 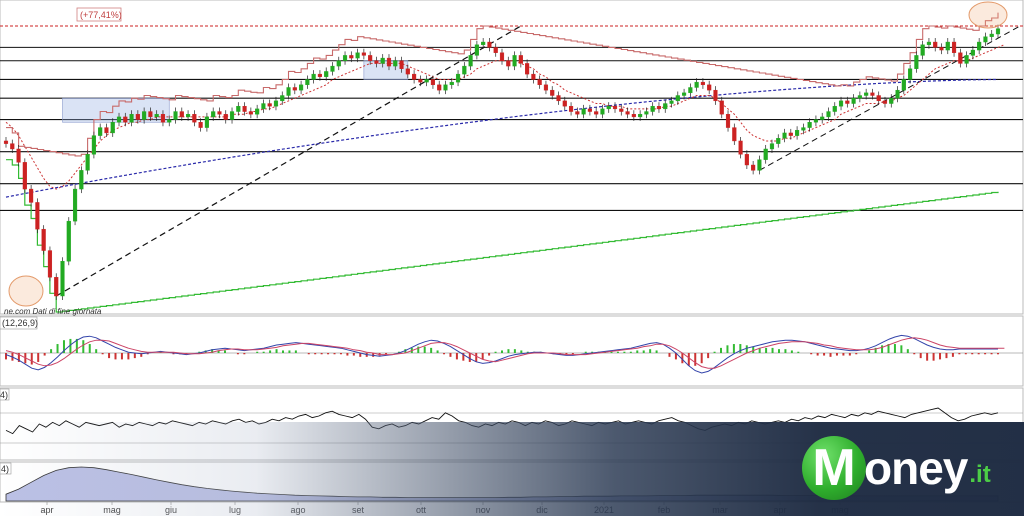 I want to click on oscillator-line, so click(x=502, y=421).